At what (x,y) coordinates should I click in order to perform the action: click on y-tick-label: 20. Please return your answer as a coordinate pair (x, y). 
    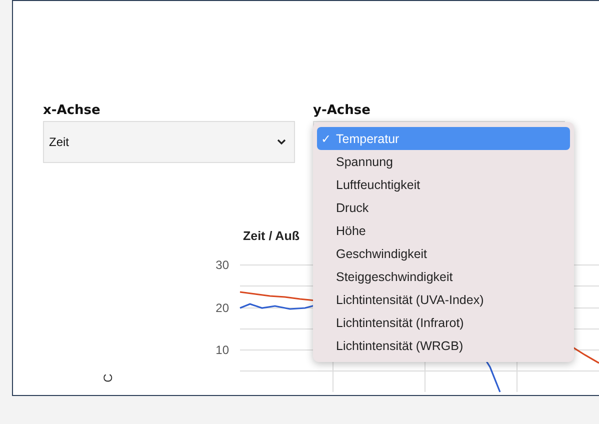
    Looking at the image, I should click on (222, 308).